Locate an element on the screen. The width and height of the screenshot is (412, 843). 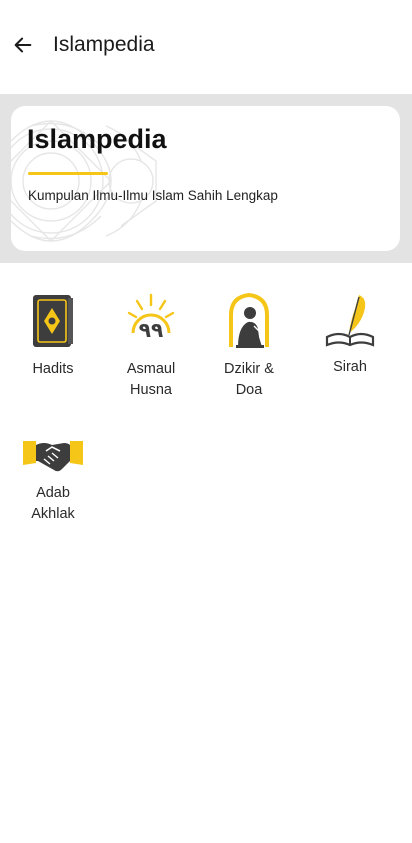
banner-accent-line is located at coordinates (68, 173).